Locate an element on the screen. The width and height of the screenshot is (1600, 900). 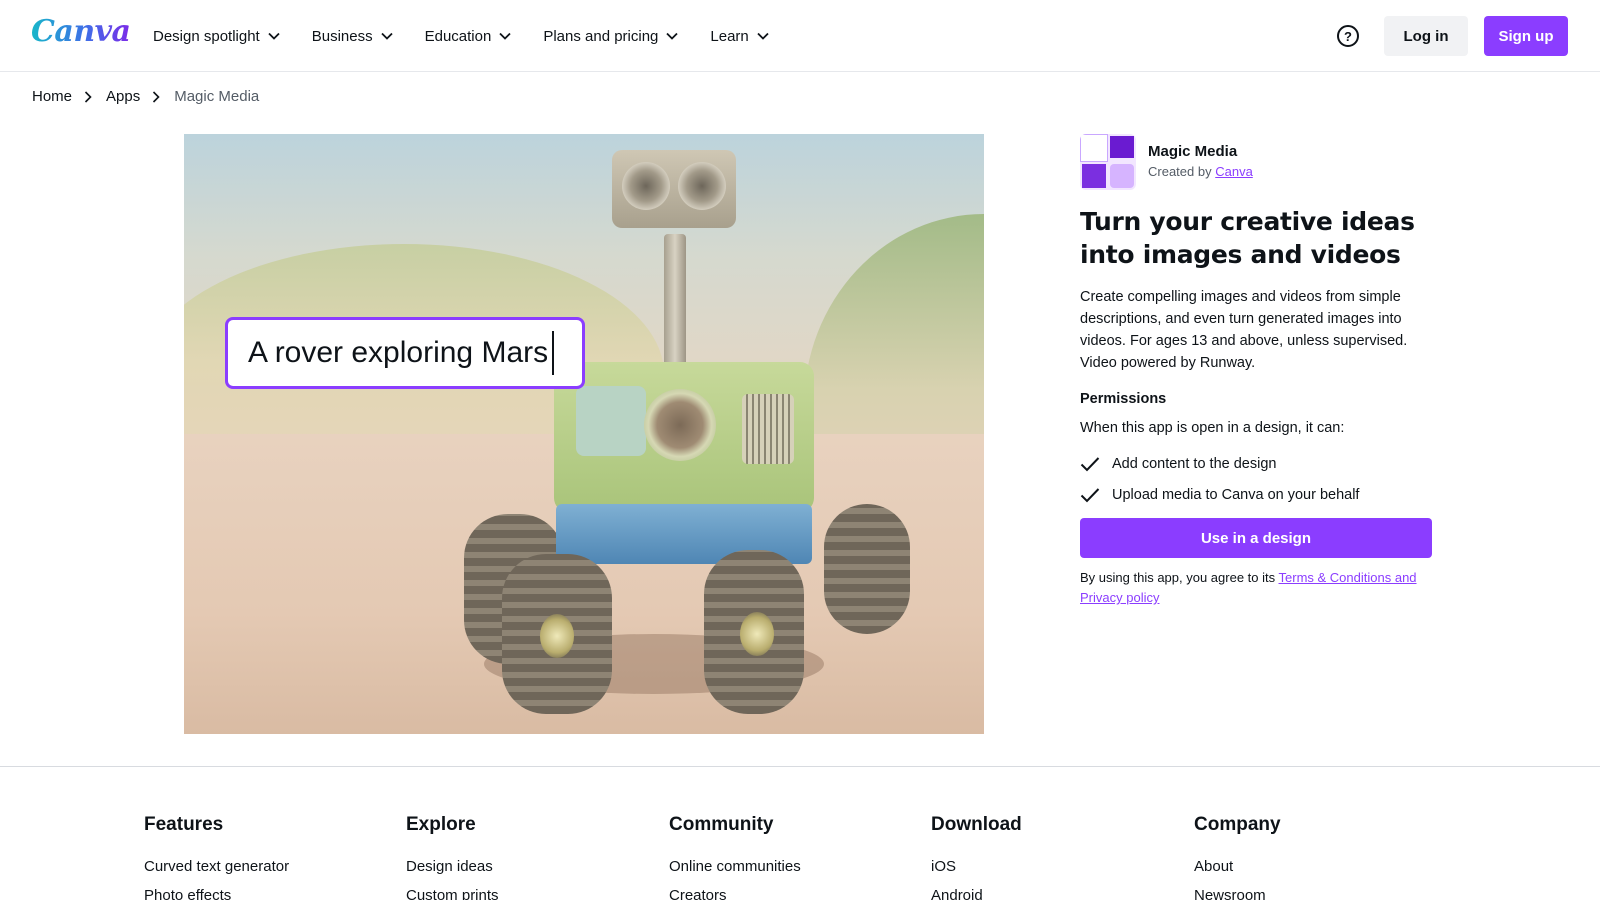
created-by-prefix: Created by is located at coordinates (1180, 171).